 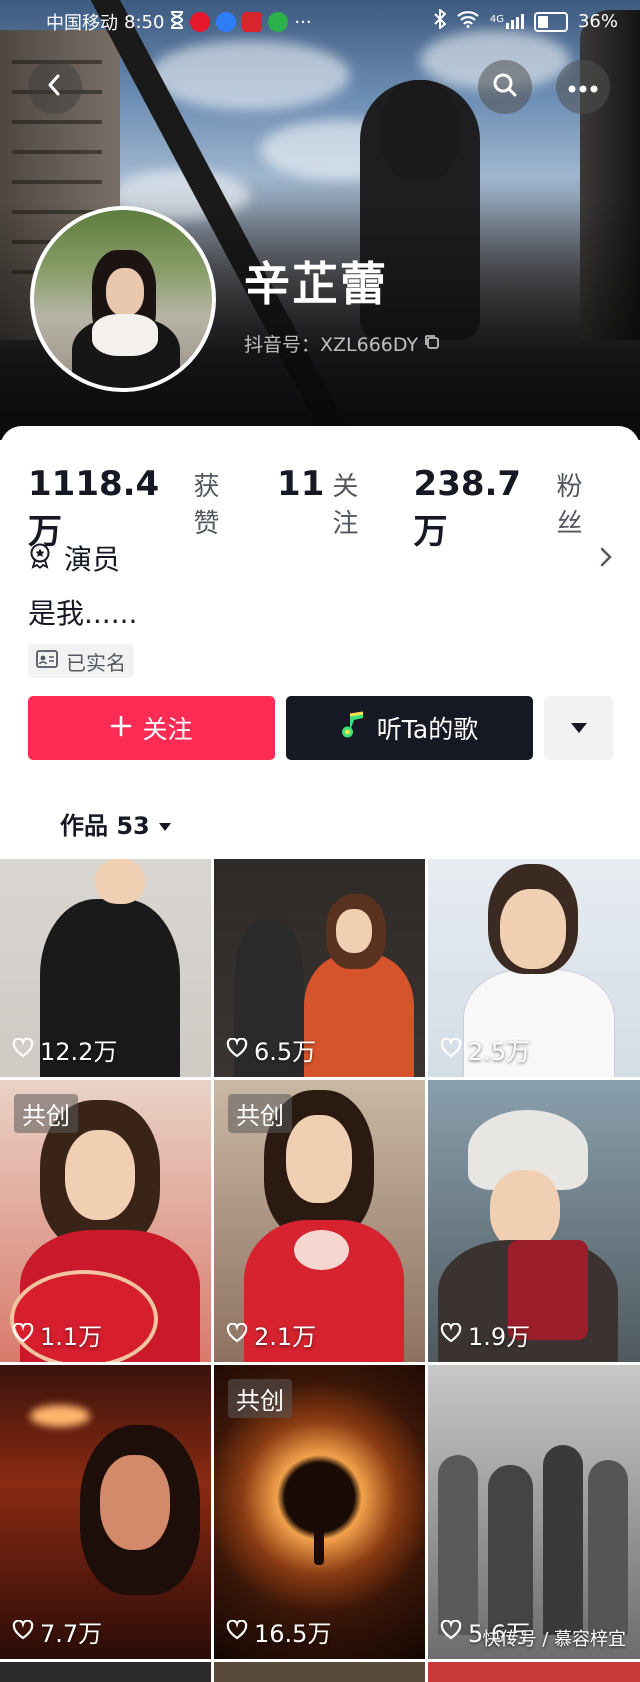 I want to click on back-button, so click(x=55, y=87).